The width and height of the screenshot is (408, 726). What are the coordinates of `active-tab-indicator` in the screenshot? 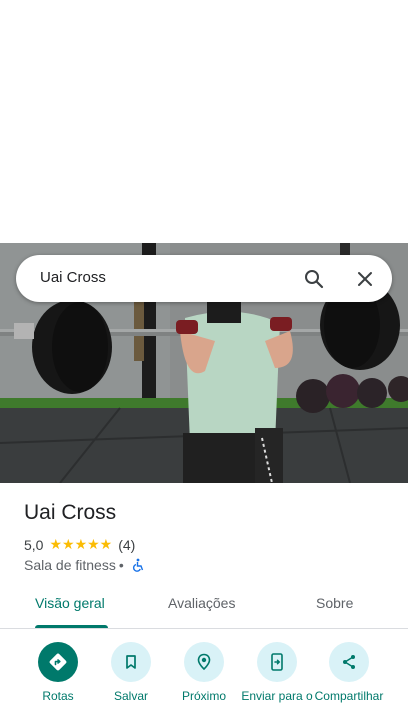 It's located at (71, 626).